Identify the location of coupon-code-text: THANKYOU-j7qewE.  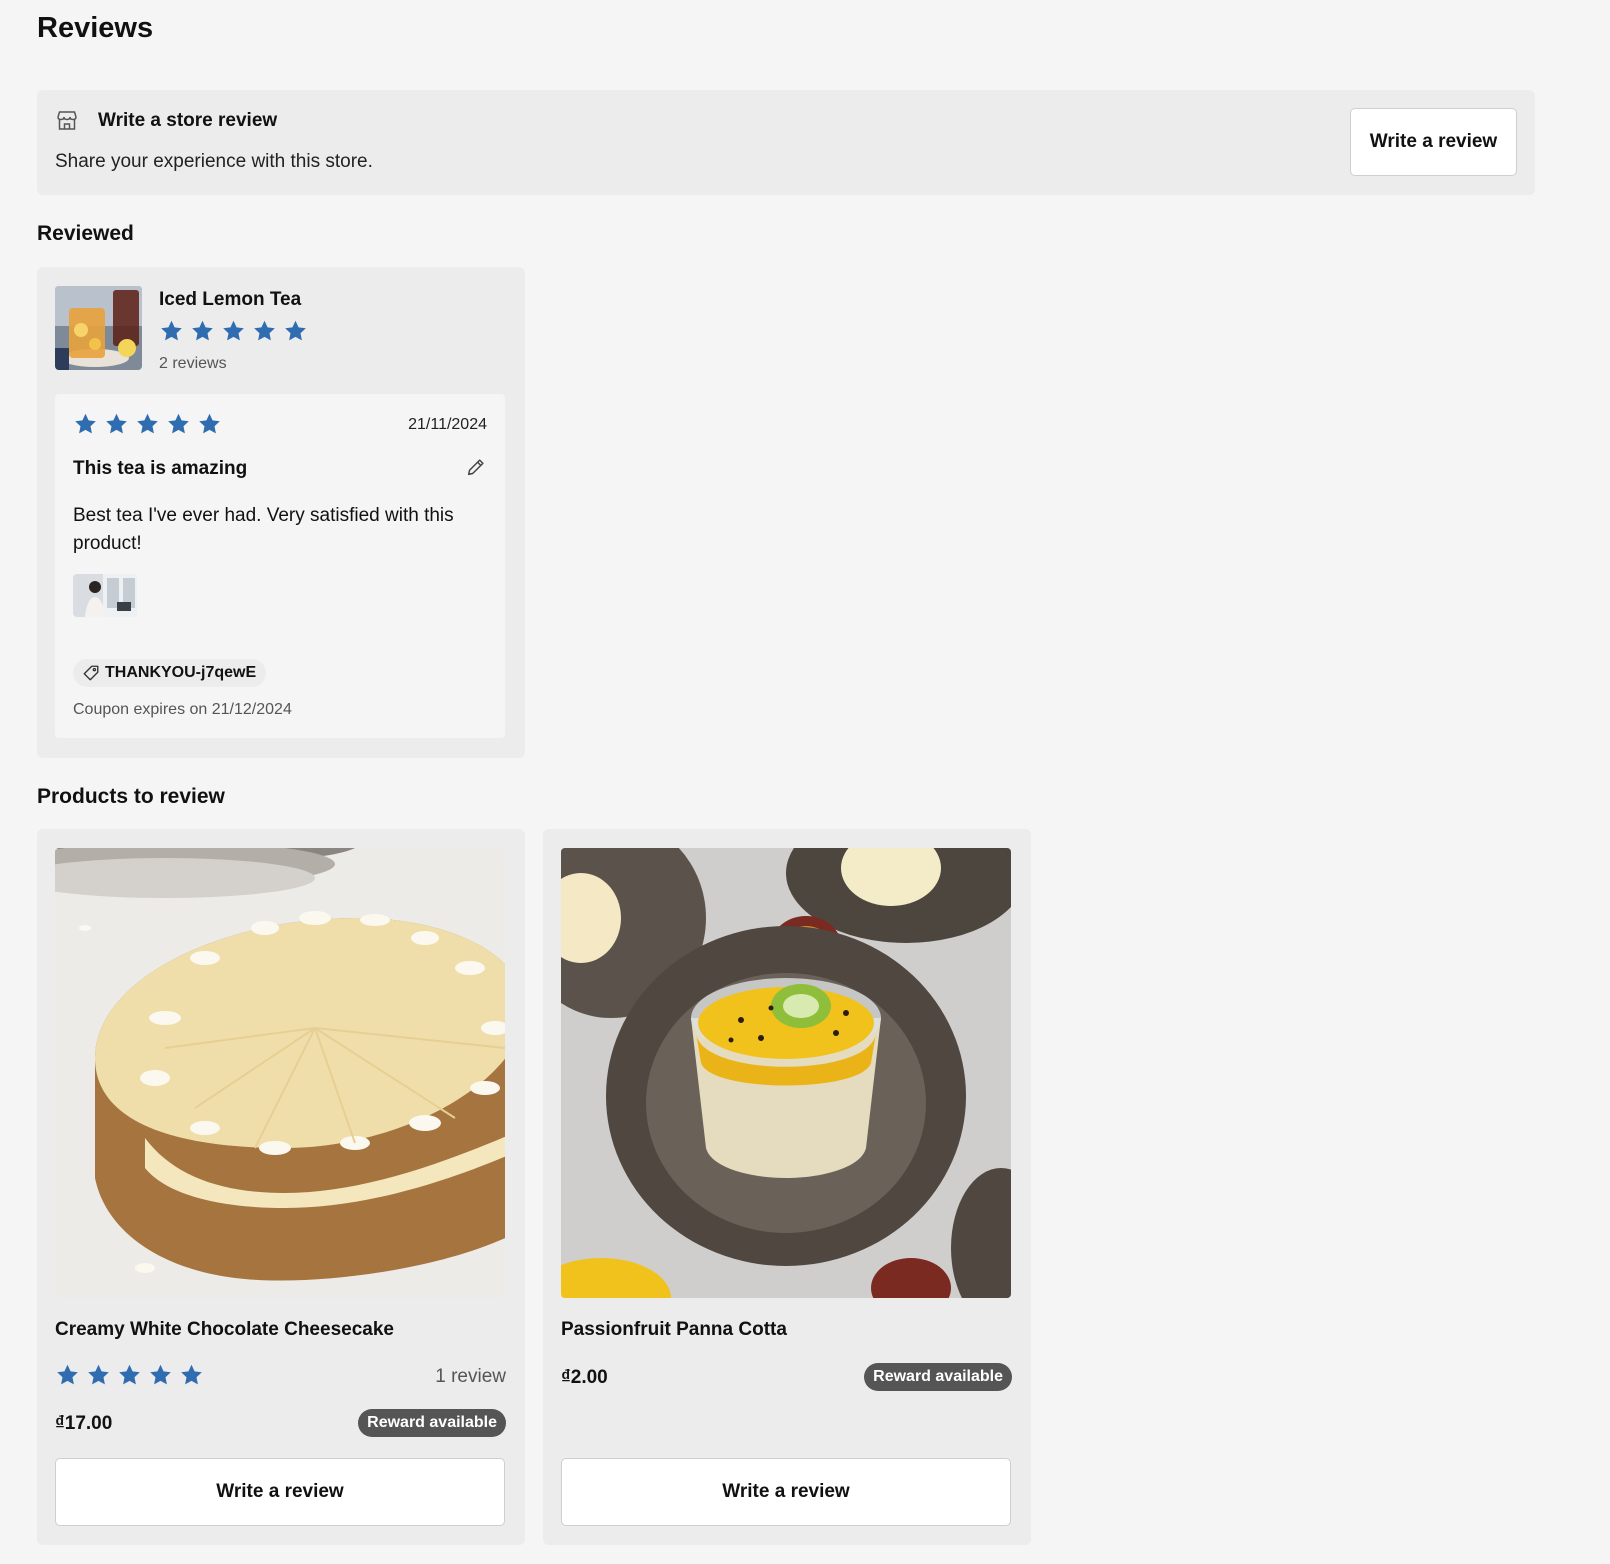
(181, 672).